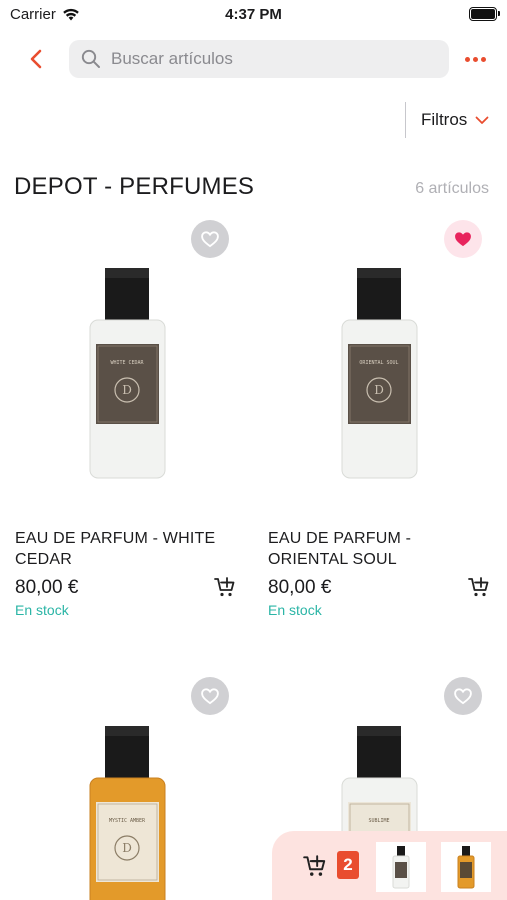 This screenshot has width=507, height=900. What do you see at coordinates (115, 538) in the screenshot?
I see `product-name-line: EAU DE PARFUM - WHITE` at bounding box center [115, 538].